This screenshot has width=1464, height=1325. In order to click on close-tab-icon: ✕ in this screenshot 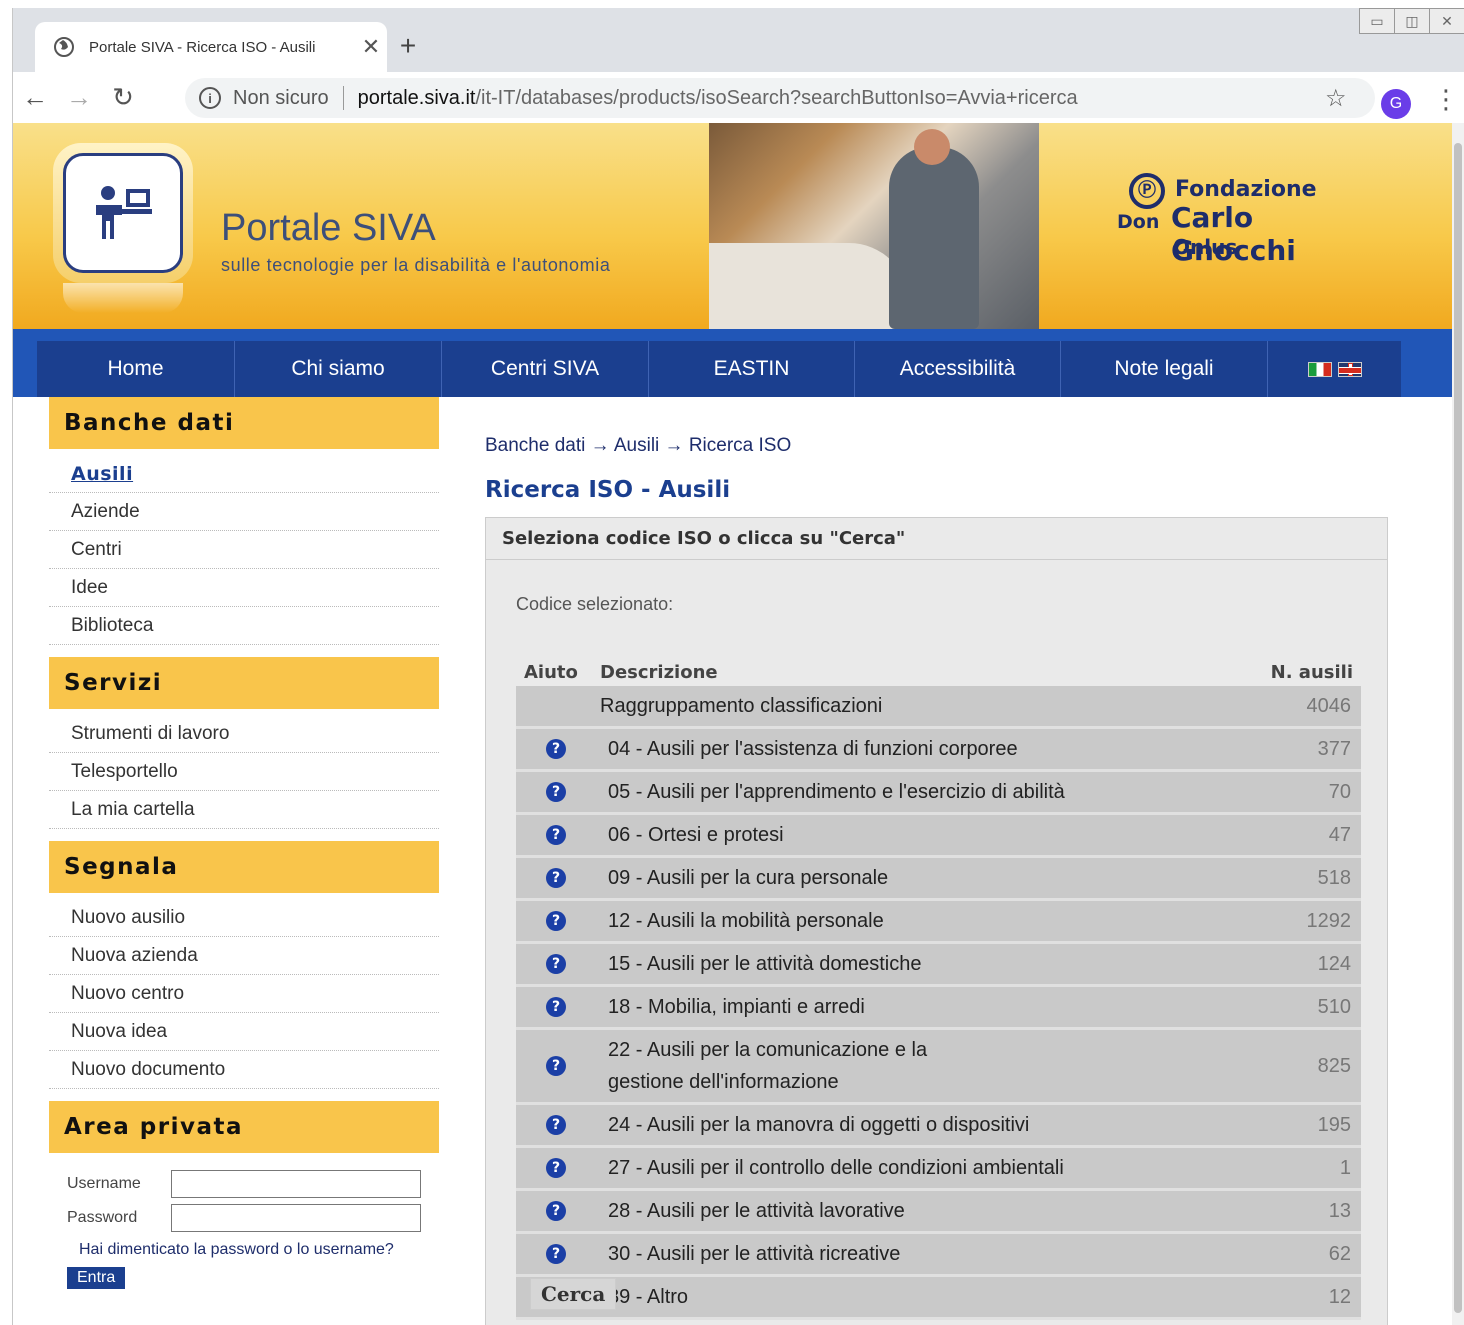, I will do `click(371, 47)`.